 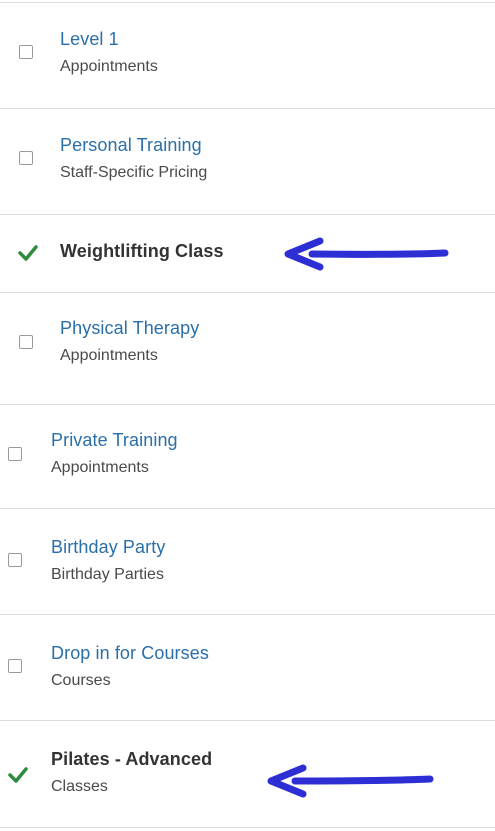 I want to click on item-title: Birthday Party, so click(x=108, y=547).